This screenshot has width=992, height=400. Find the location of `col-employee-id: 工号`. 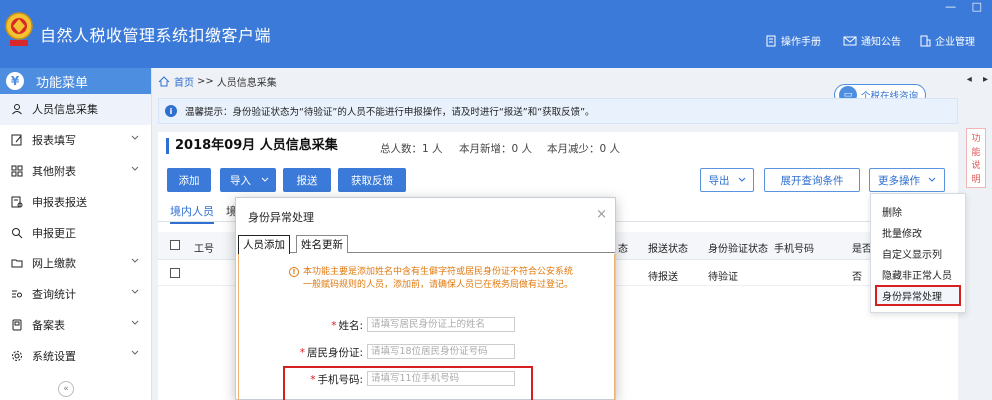

col-employee-id: 工号 is located at coordinates (204, 249).